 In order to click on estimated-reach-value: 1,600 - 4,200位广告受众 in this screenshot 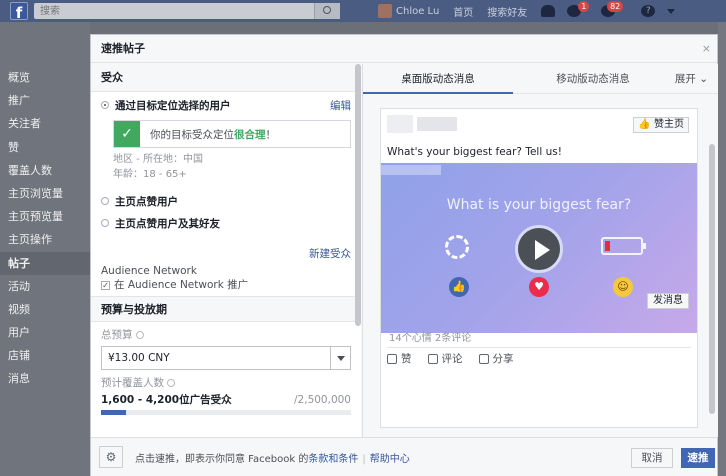, I will do `click(166, 400)`.